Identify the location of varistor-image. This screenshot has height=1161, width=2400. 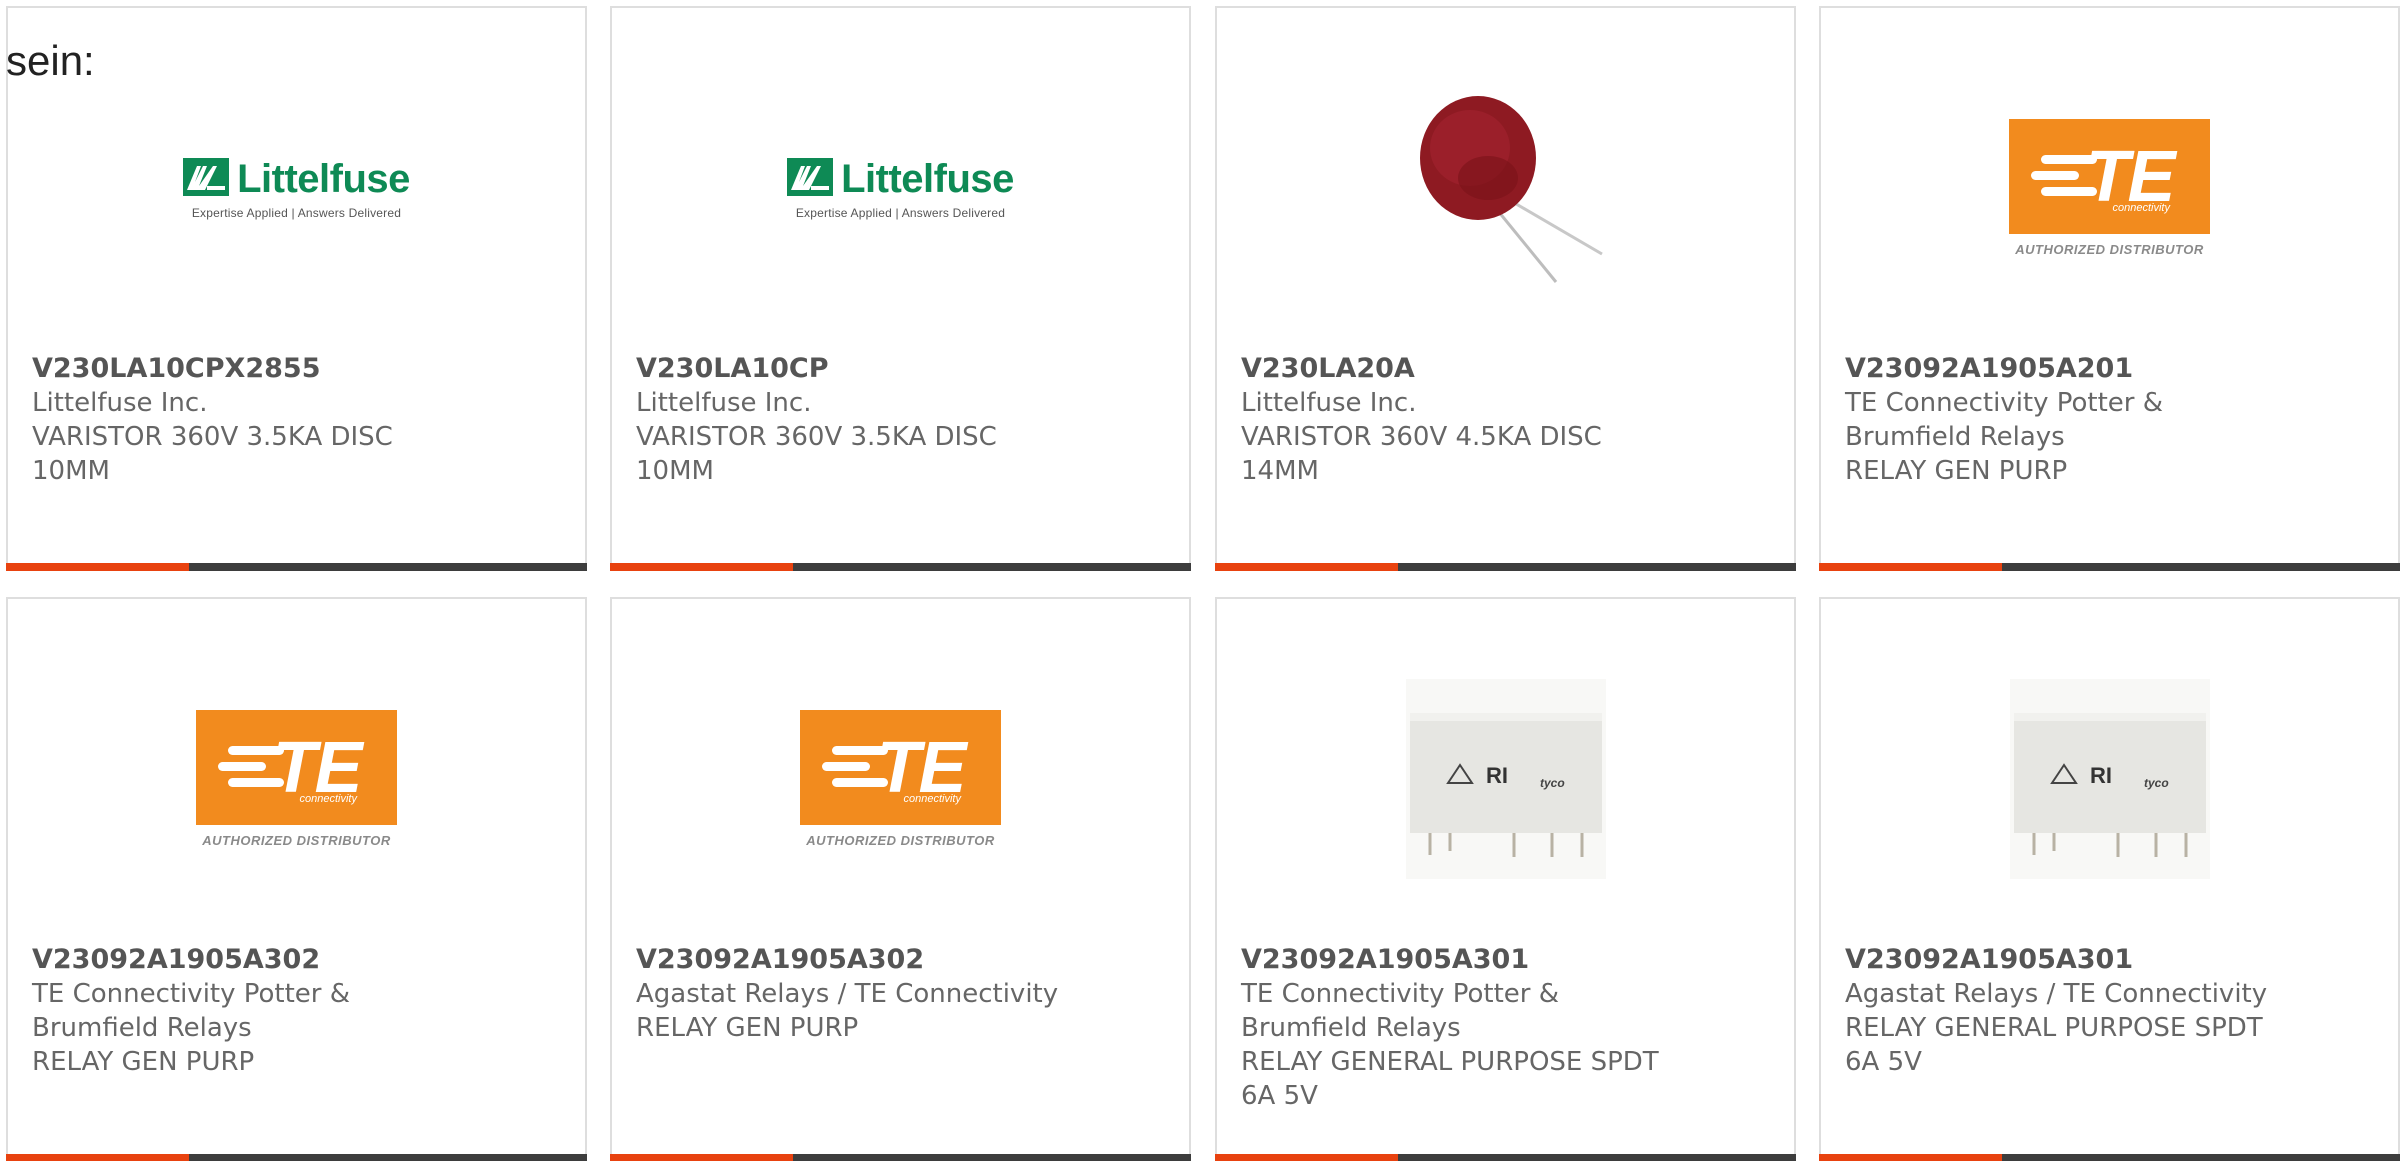
(1505, 188).